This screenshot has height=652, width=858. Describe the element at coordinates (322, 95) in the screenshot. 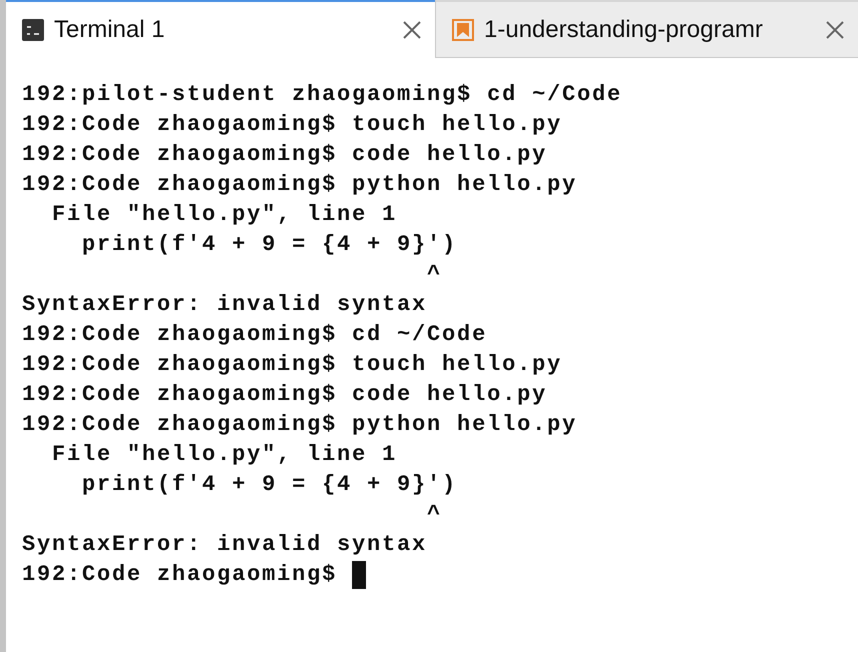

I see `terminal-line: 192:pilot-student zhaogaoming$ cd ~/Code` at that location.